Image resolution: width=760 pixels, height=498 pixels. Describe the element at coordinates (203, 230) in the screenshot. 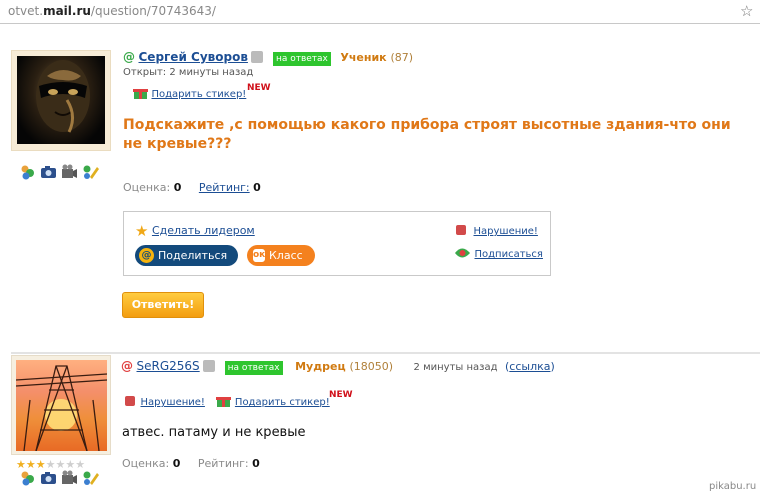

I see `make-leader-link: Сделать лидером` at that location.